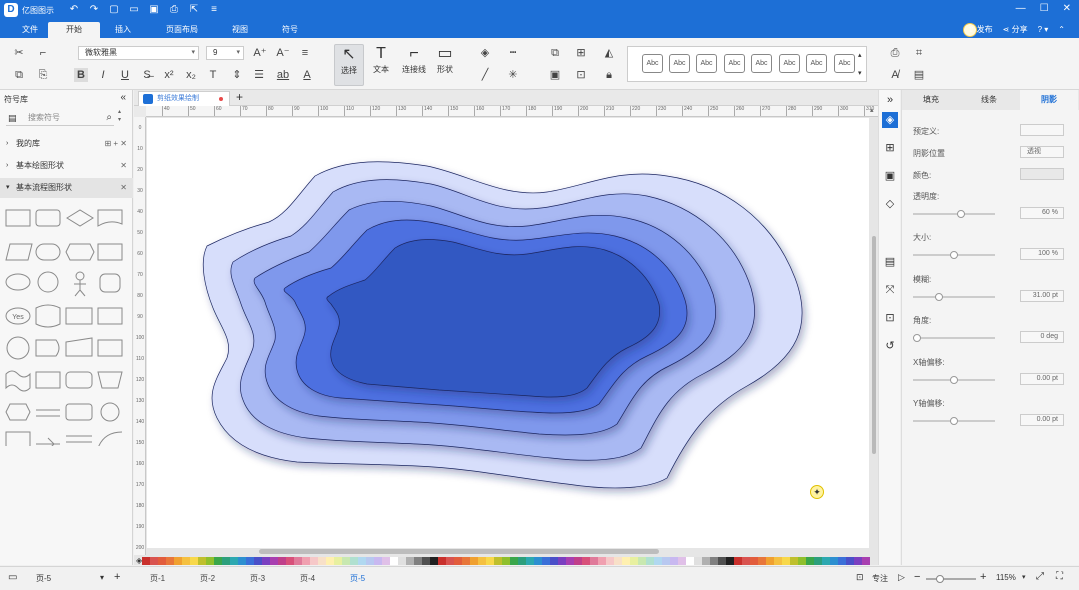 This screenshot has height=590, width=1079. Describe the element at coordinates (890, 346) in the screenshot. I see `history-icon: ↺` at that location.